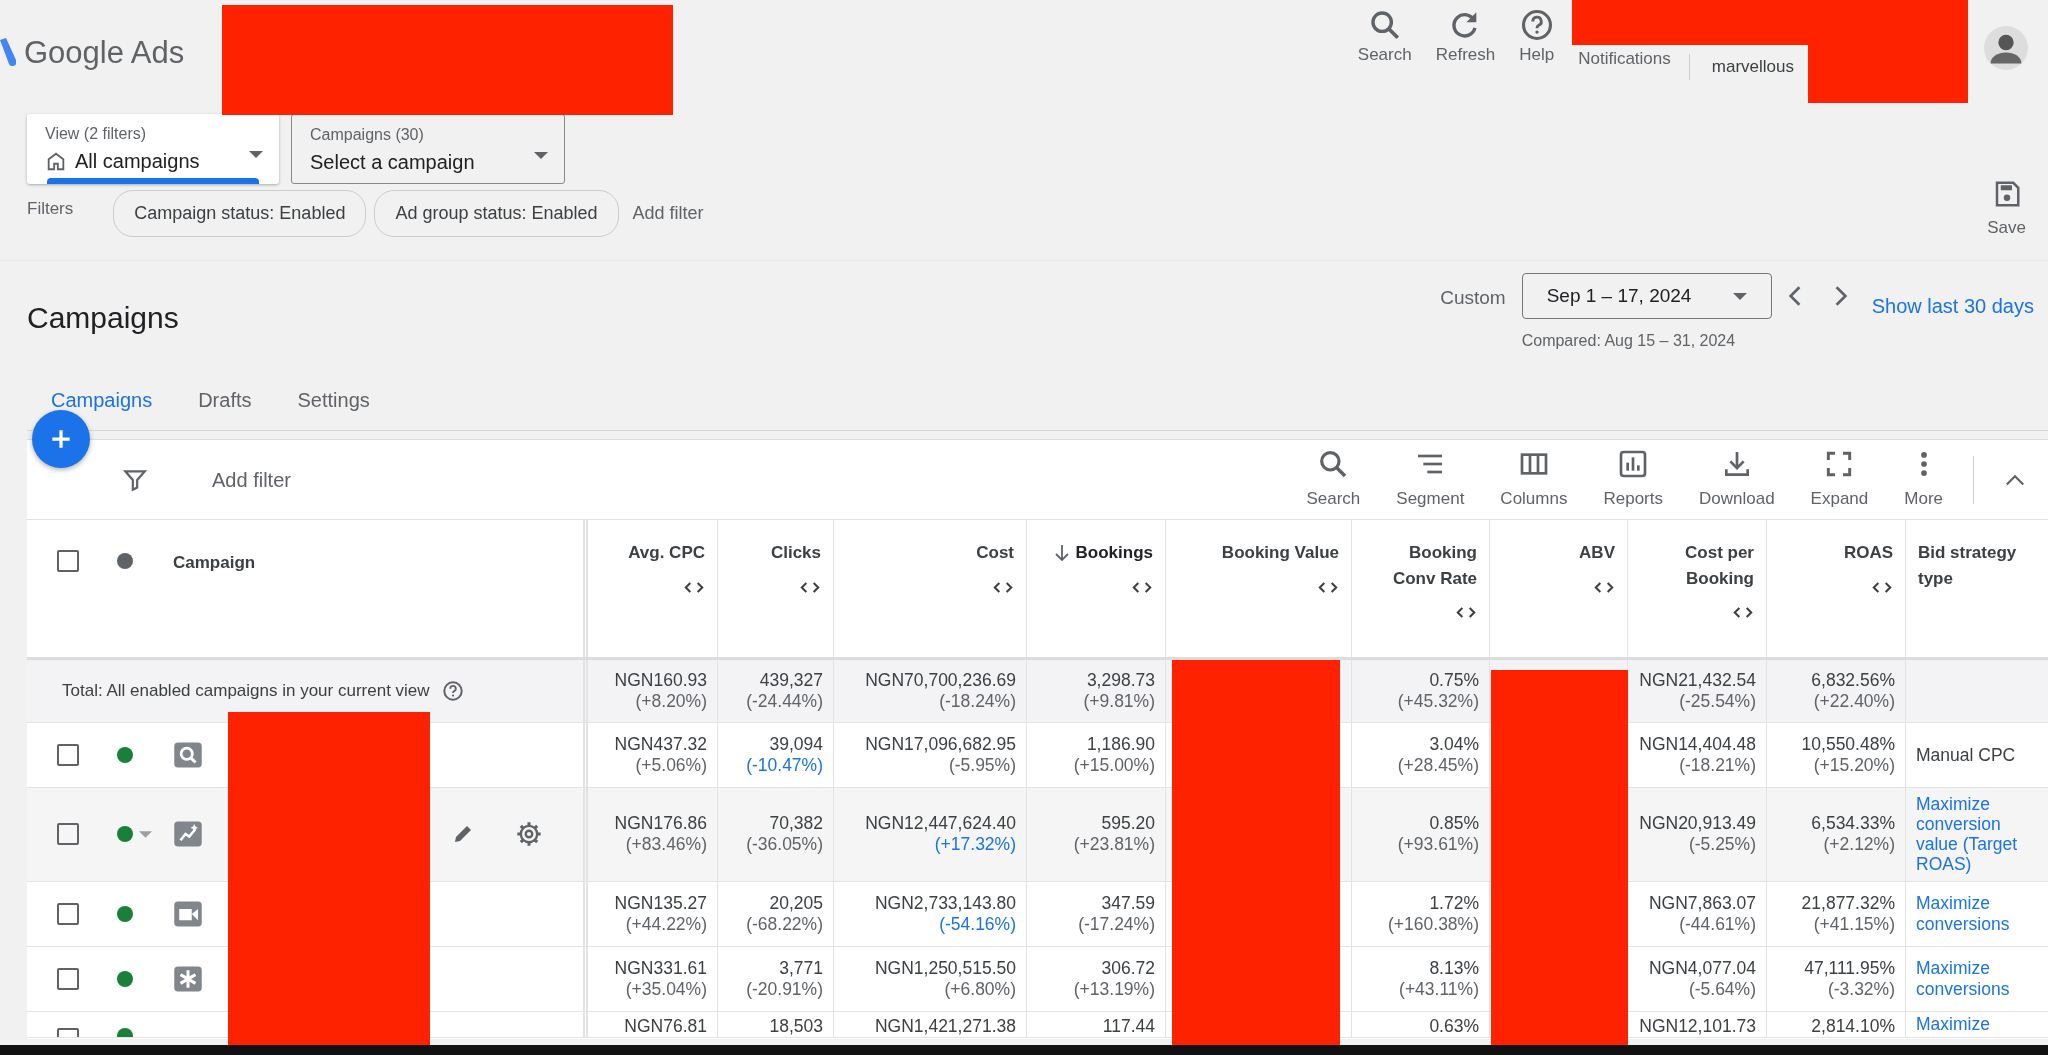 Image resolution: width=2048 pixels, height=1055 pixels. I want to click on more-tool-button: More, so click(1923, 479).